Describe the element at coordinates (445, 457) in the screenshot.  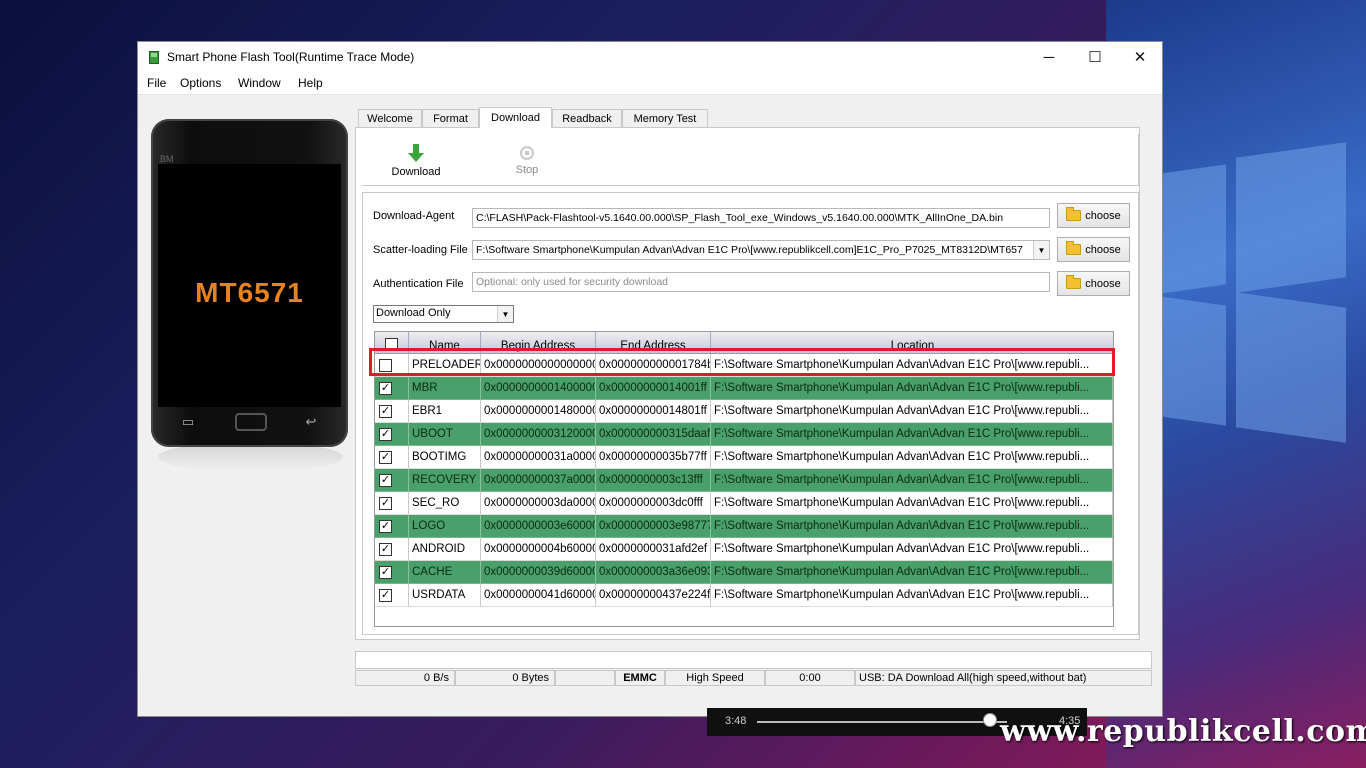
I see `partition-name: BOOTIMG` at that location.